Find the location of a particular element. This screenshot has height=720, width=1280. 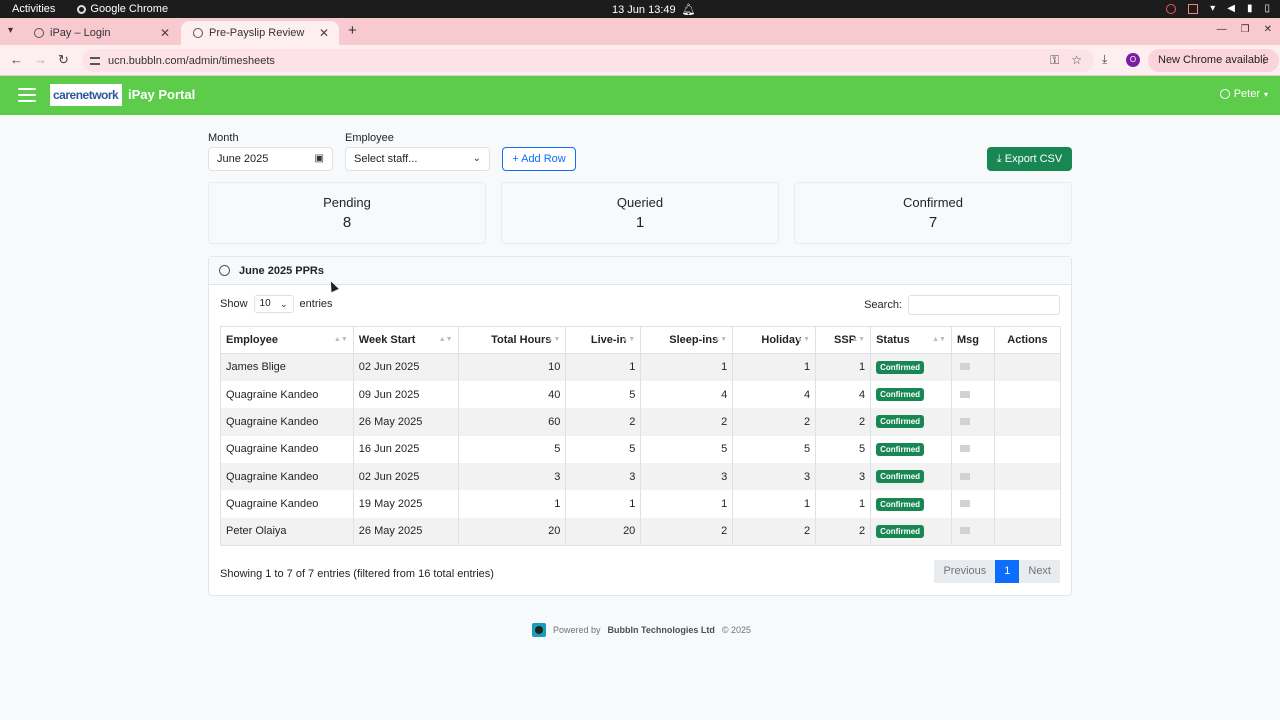

app-menu-label: Google Chrome is located at coordinates (129, 9).